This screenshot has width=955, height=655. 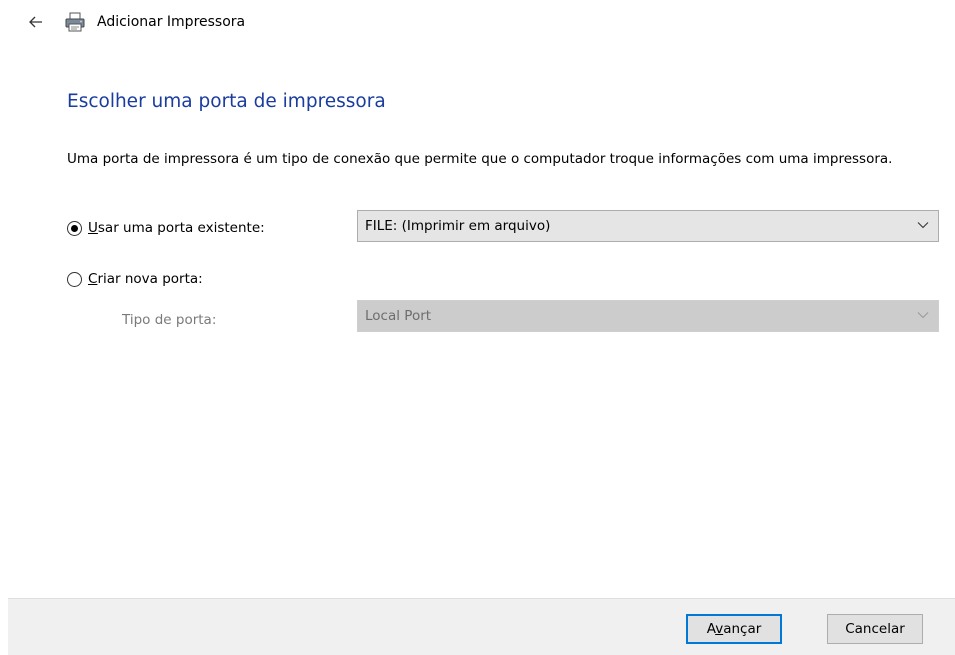 I want to click on radio-button-checked, so click(x=74, y=228).